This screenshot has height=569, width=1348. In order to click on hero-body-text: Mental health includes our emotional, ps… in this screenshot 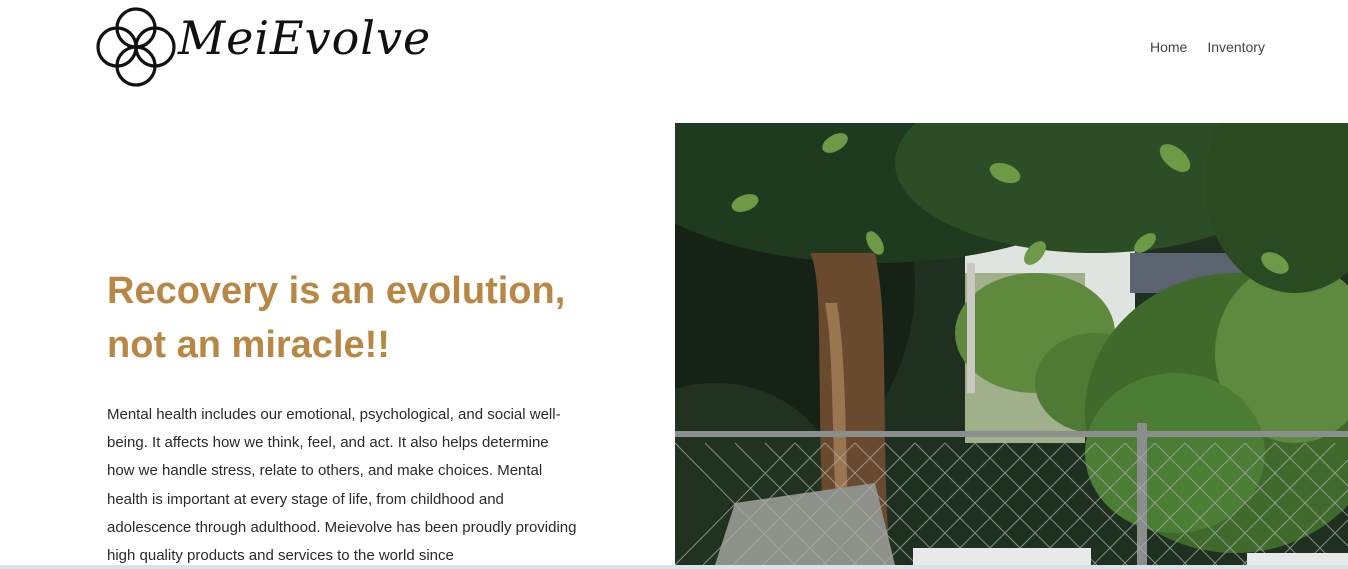, I will do `click(342, 485)`.